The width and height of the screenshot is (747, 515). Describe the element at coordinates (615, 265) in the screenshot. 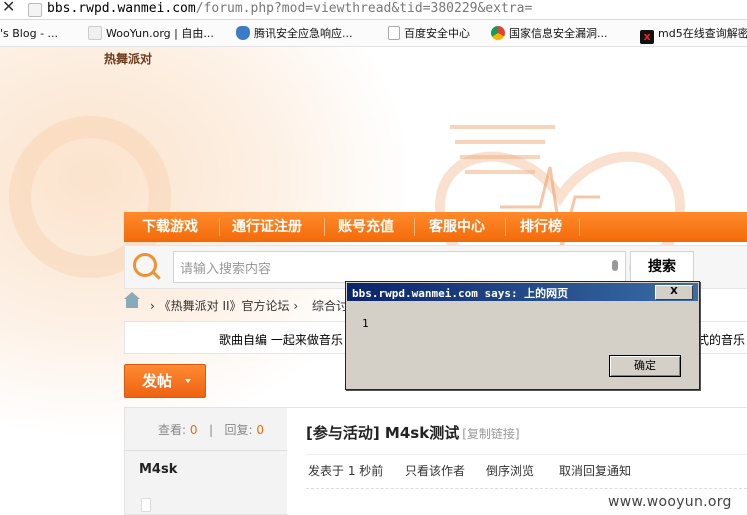

I see `microphone-icon` at that location.